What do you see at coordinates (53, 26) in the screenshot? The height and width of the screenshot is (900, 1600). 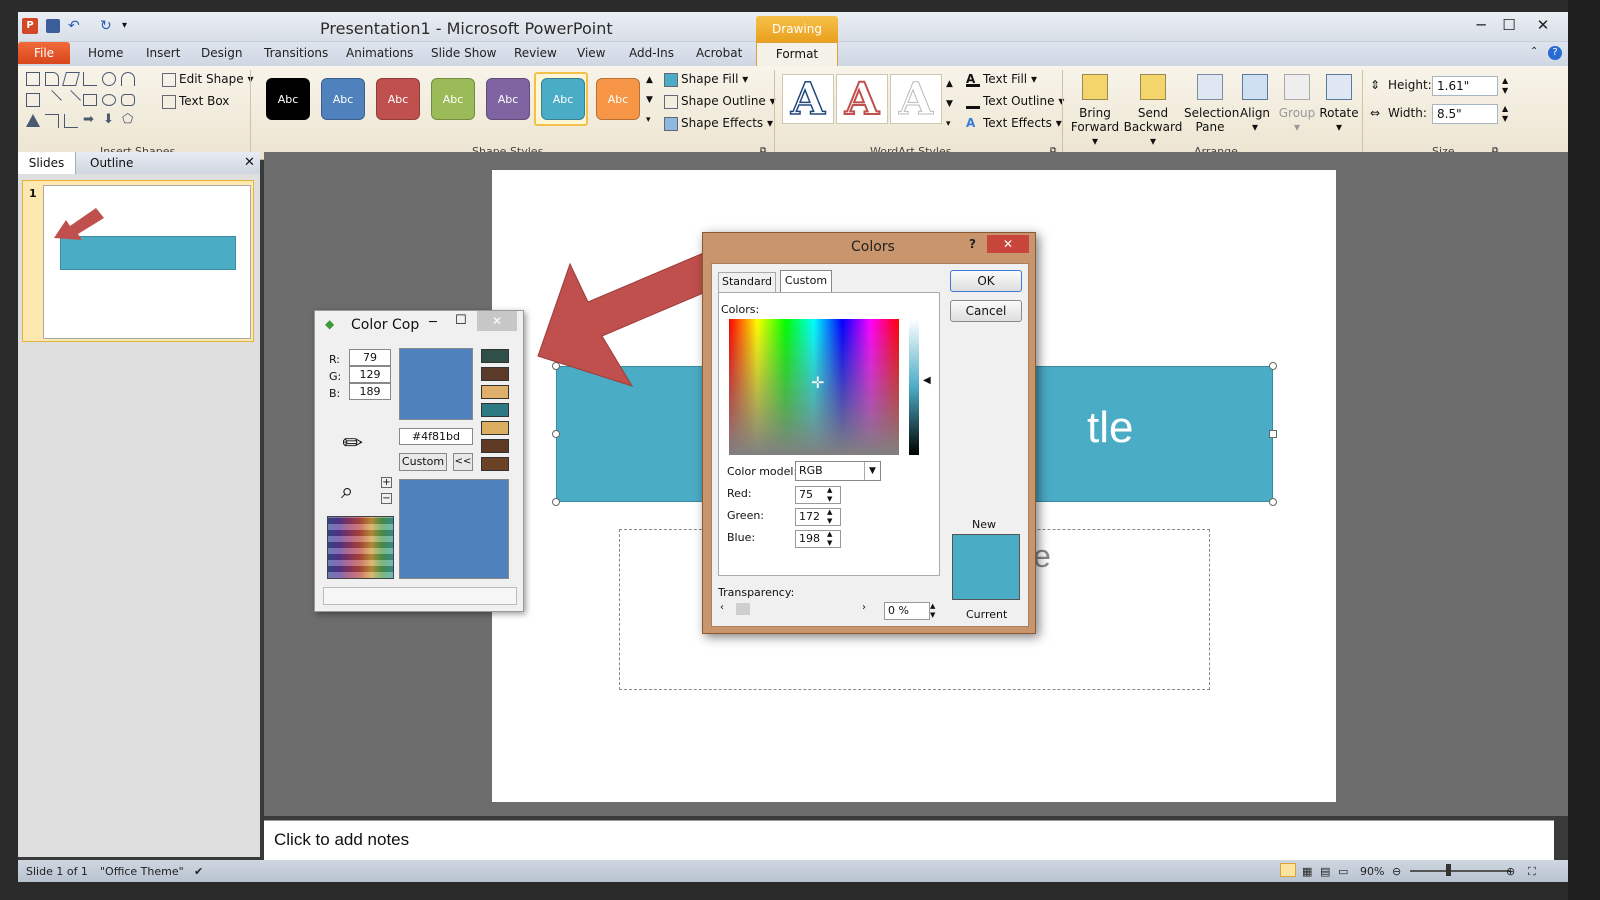 I see `save-icon` at bounding box center [53, 26].